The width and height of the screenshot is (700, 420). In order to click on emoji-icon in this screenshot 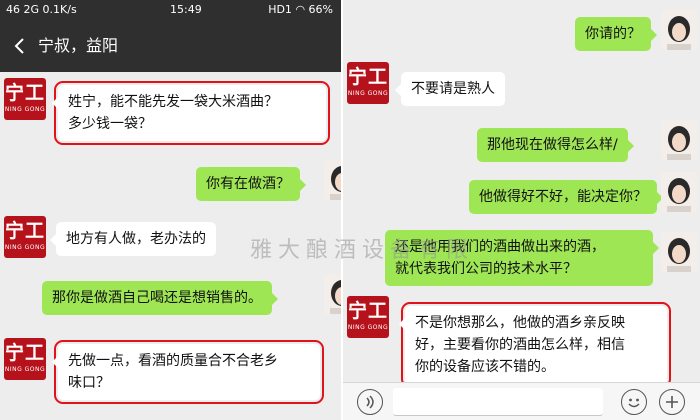, I will do `click(634, 402)`.